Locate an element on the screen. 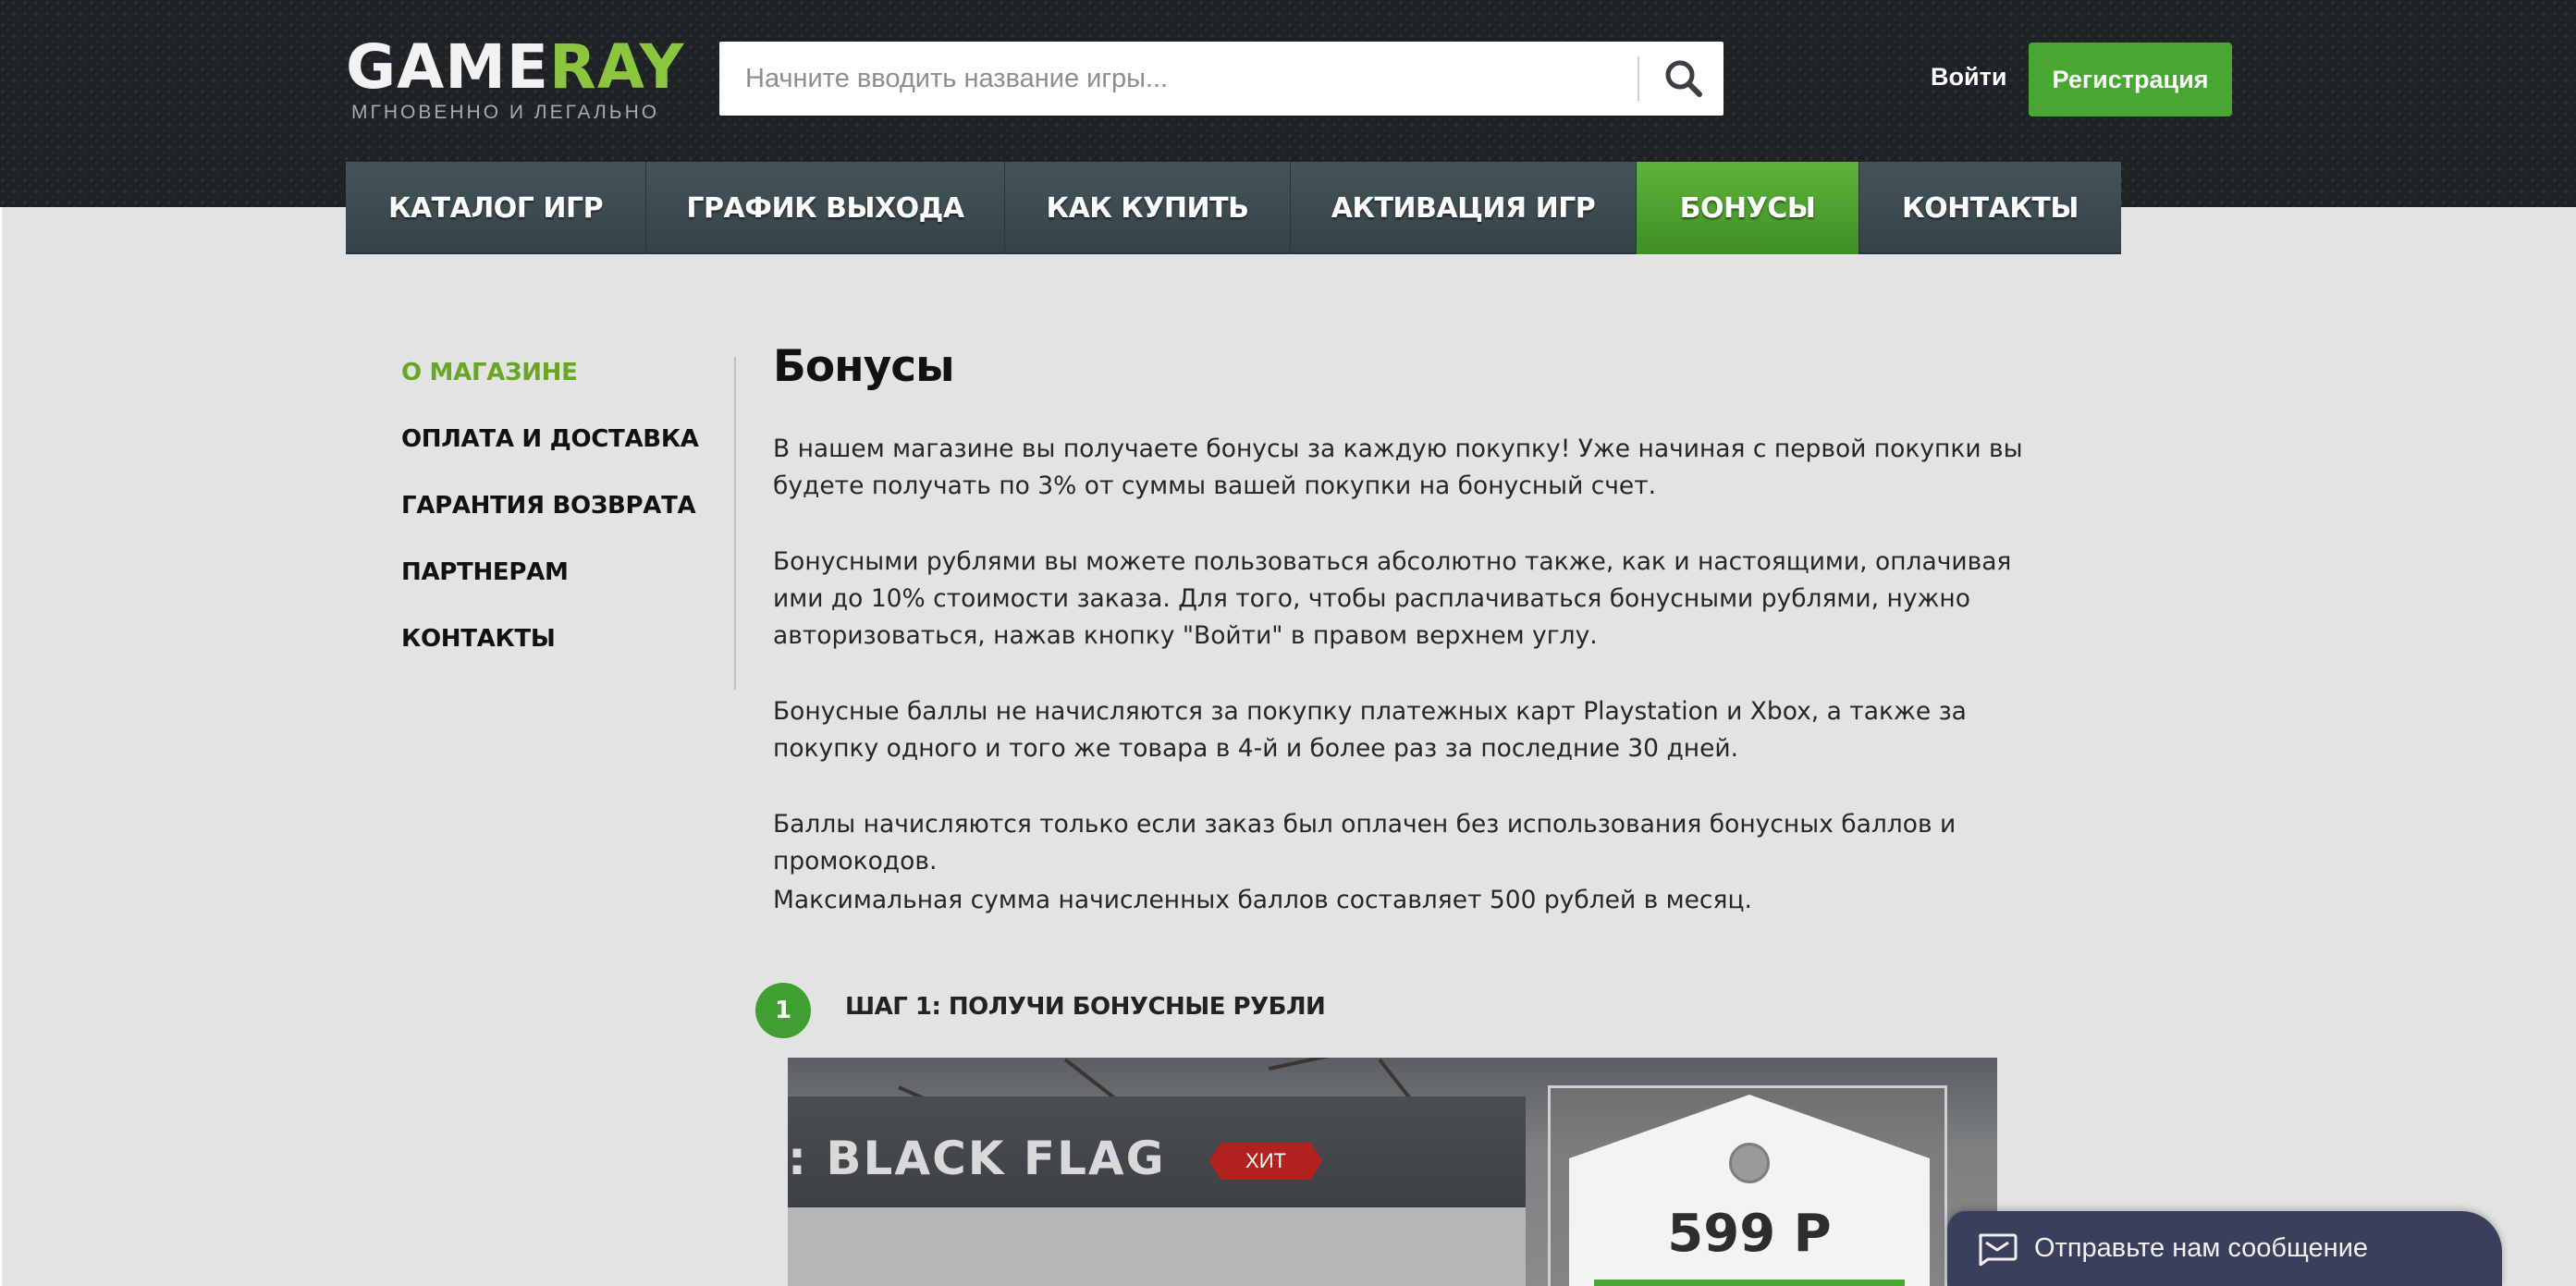 The height and width of the screenshot is (1286, 2576). sidebar-item-payment-delivery: ОПЛАТА И ДОСТАВКА is located at coordinates (567, 449).